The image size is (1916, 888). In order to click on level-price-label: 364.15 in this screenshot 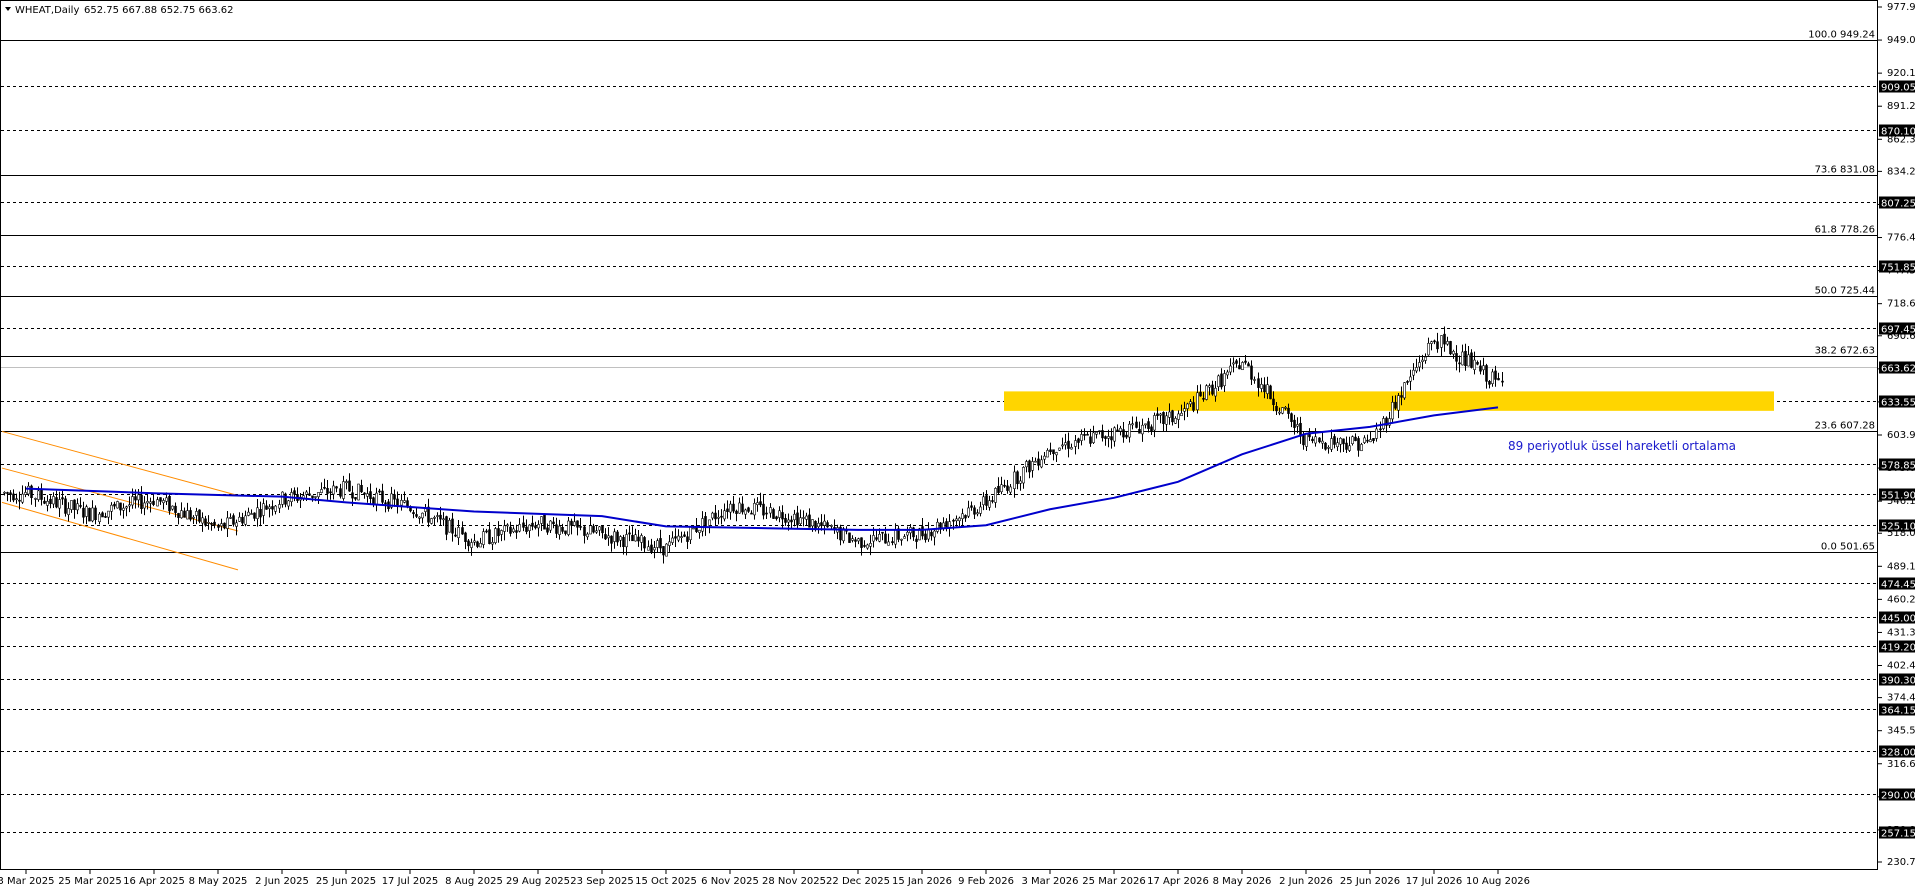, I will do `click(1898, 711)`.